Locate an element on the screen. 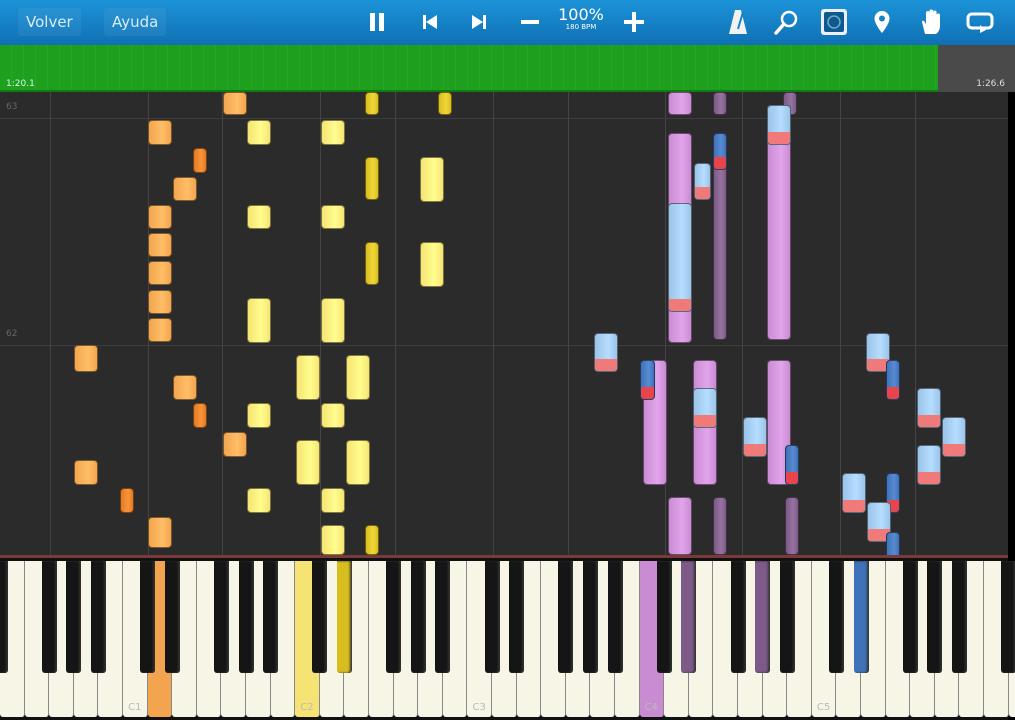 The height and width of the screenshot is (720, 1015). black-key-g-sharp0 is located at coordinates (74, 617).